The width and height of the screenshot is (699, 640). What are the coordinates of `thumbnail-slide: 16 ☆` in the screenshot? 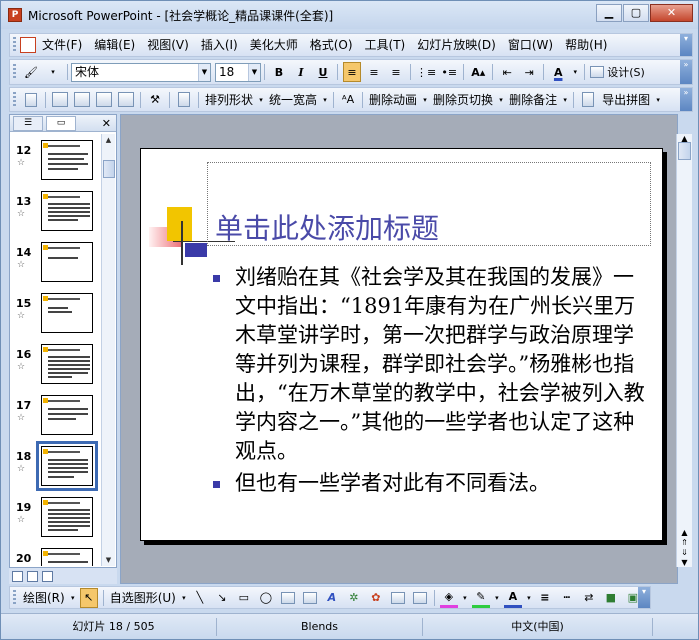 It's located at (57, 368).